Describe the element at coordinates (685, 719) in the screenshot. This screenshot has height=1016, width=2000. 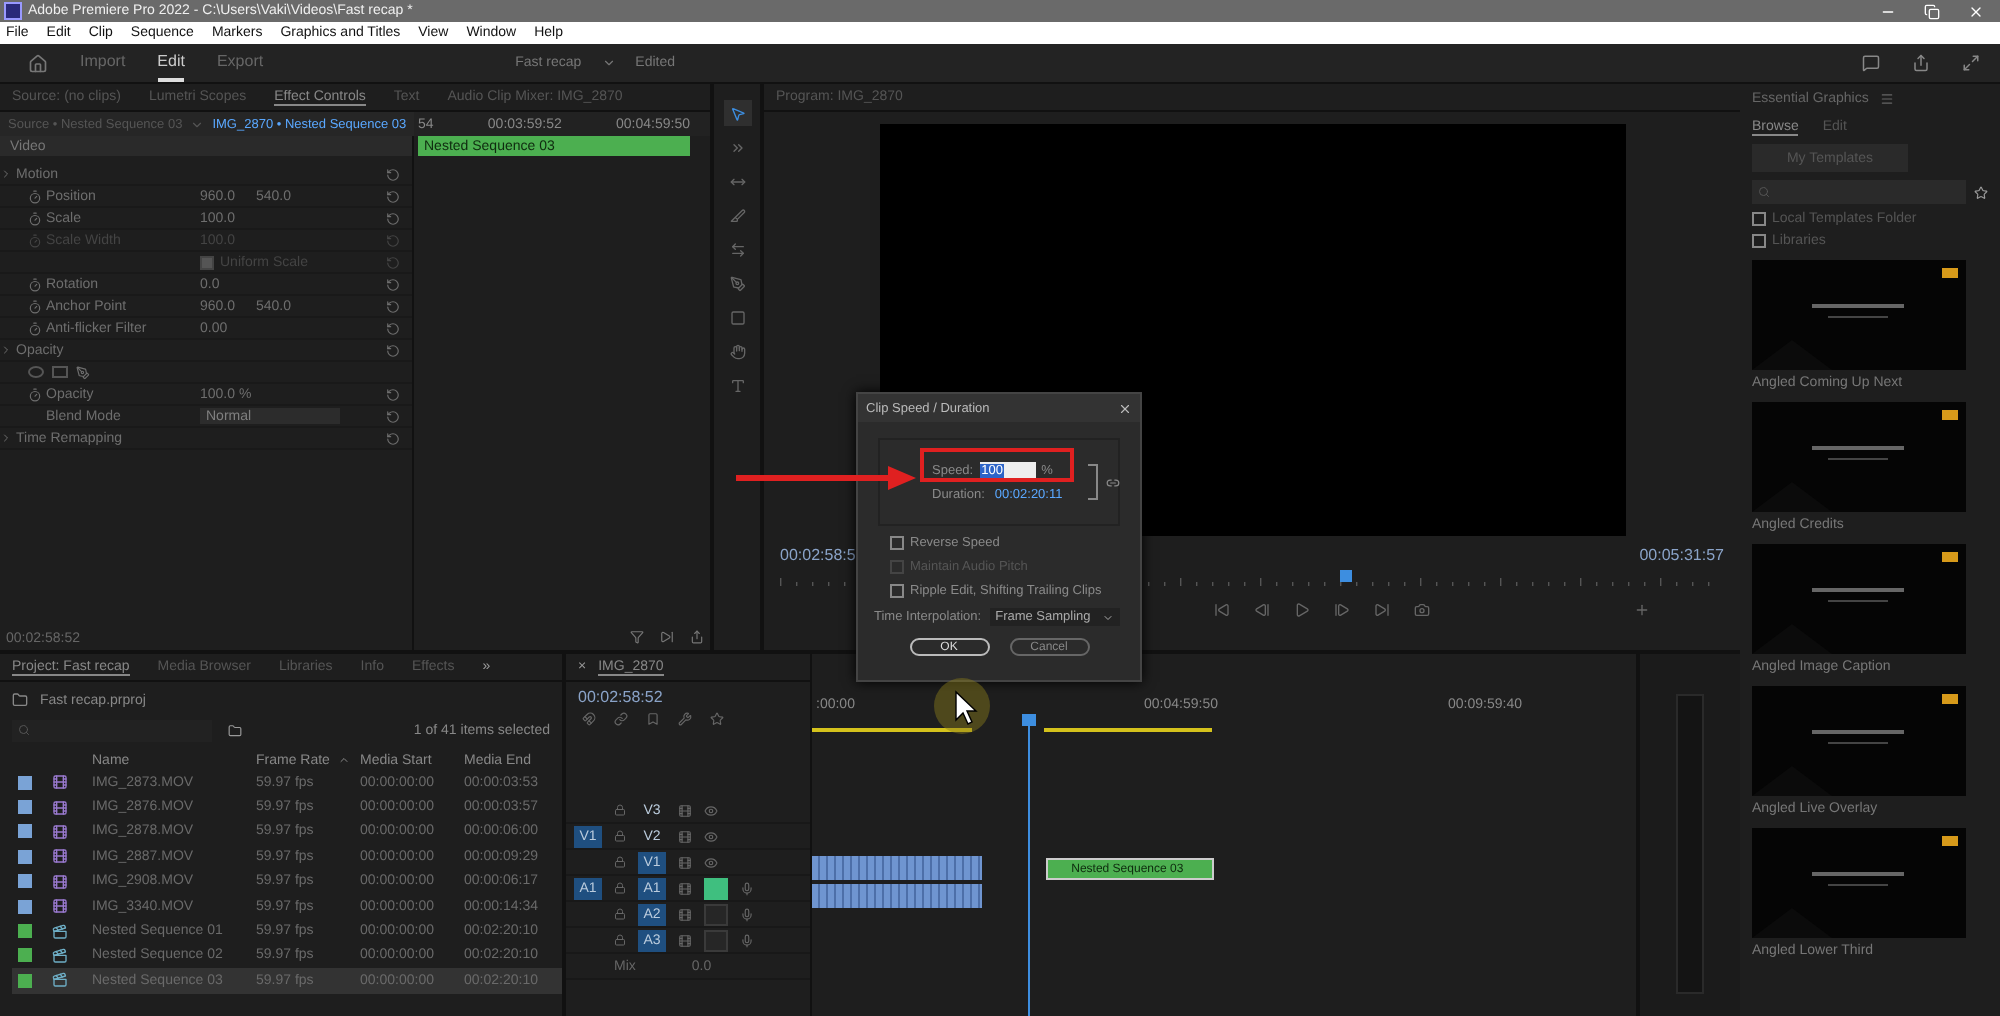
I see `wrench-icon` at that location.